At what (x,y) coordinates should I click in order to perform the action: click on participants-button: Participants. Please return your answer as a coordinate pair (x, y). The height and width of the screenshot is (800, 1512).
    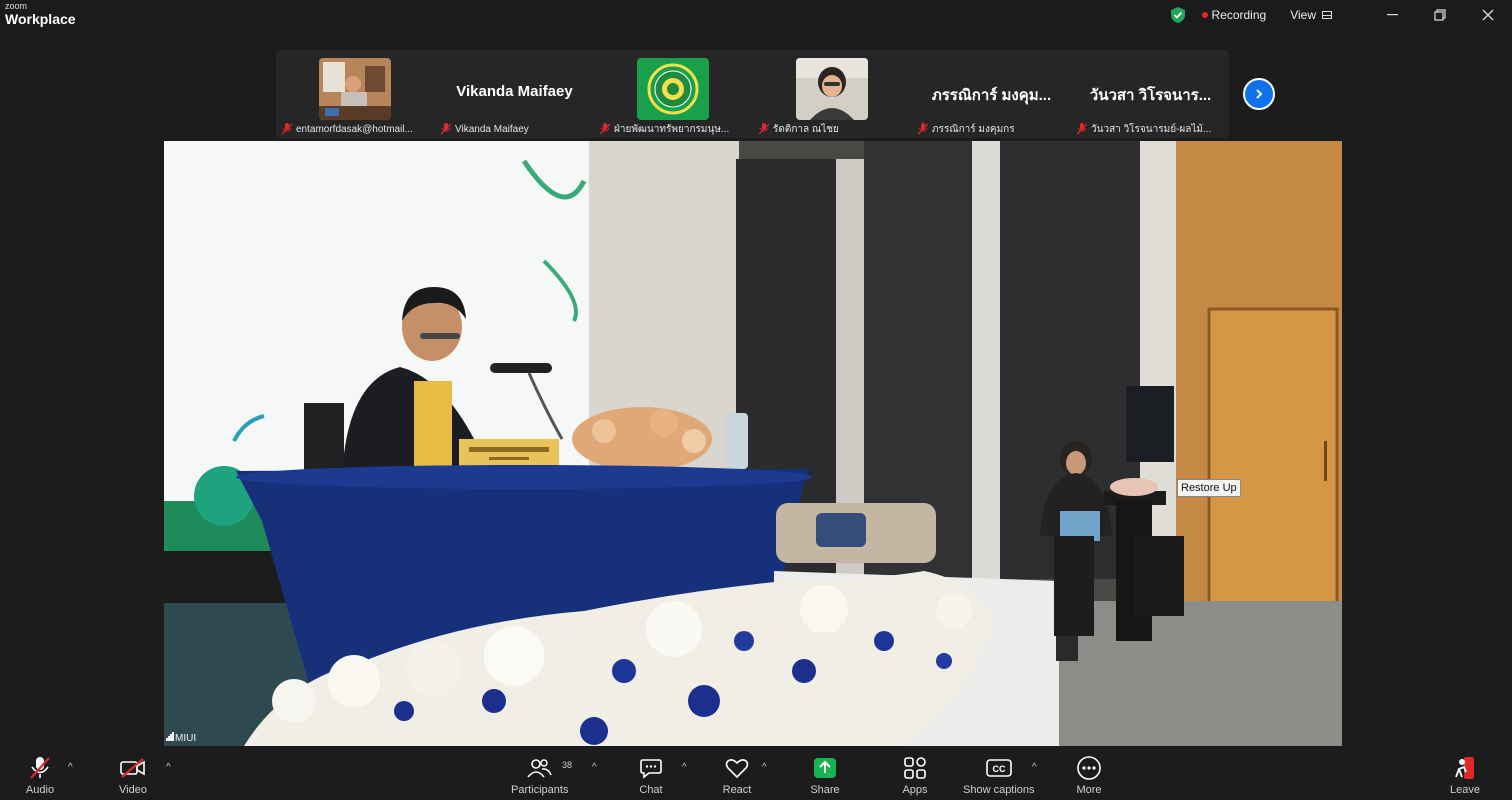
    Looking at the image, I should click on (539, 775).